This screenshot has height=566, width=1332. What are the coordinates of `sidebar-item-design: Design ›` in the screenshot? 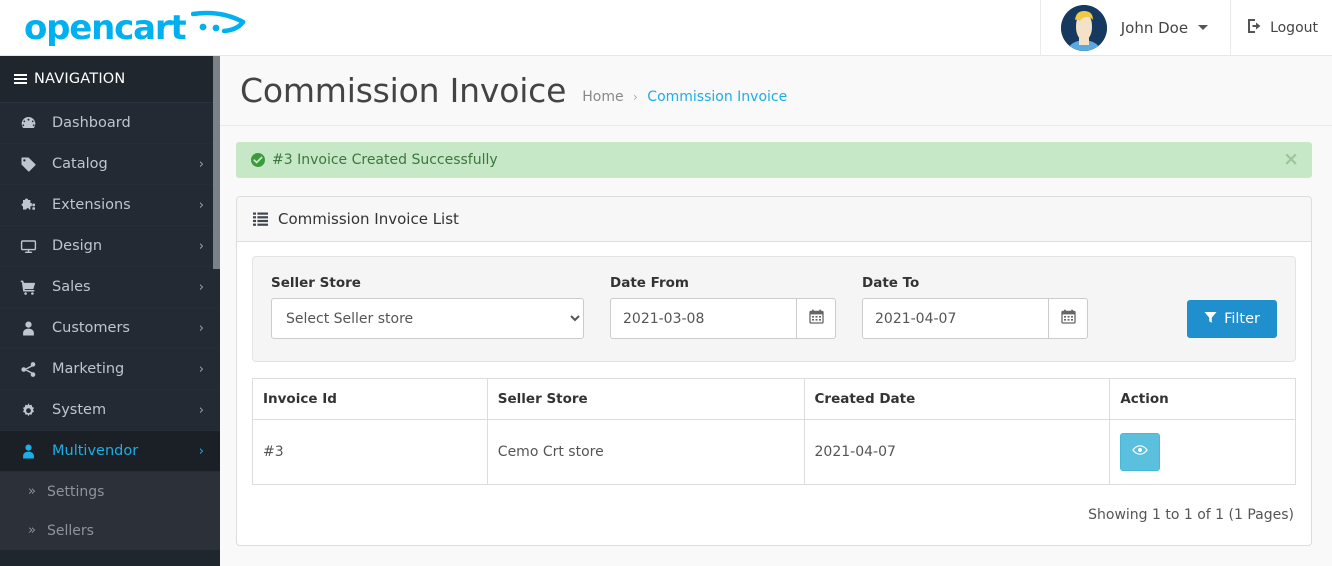 It's located at (110, 246).